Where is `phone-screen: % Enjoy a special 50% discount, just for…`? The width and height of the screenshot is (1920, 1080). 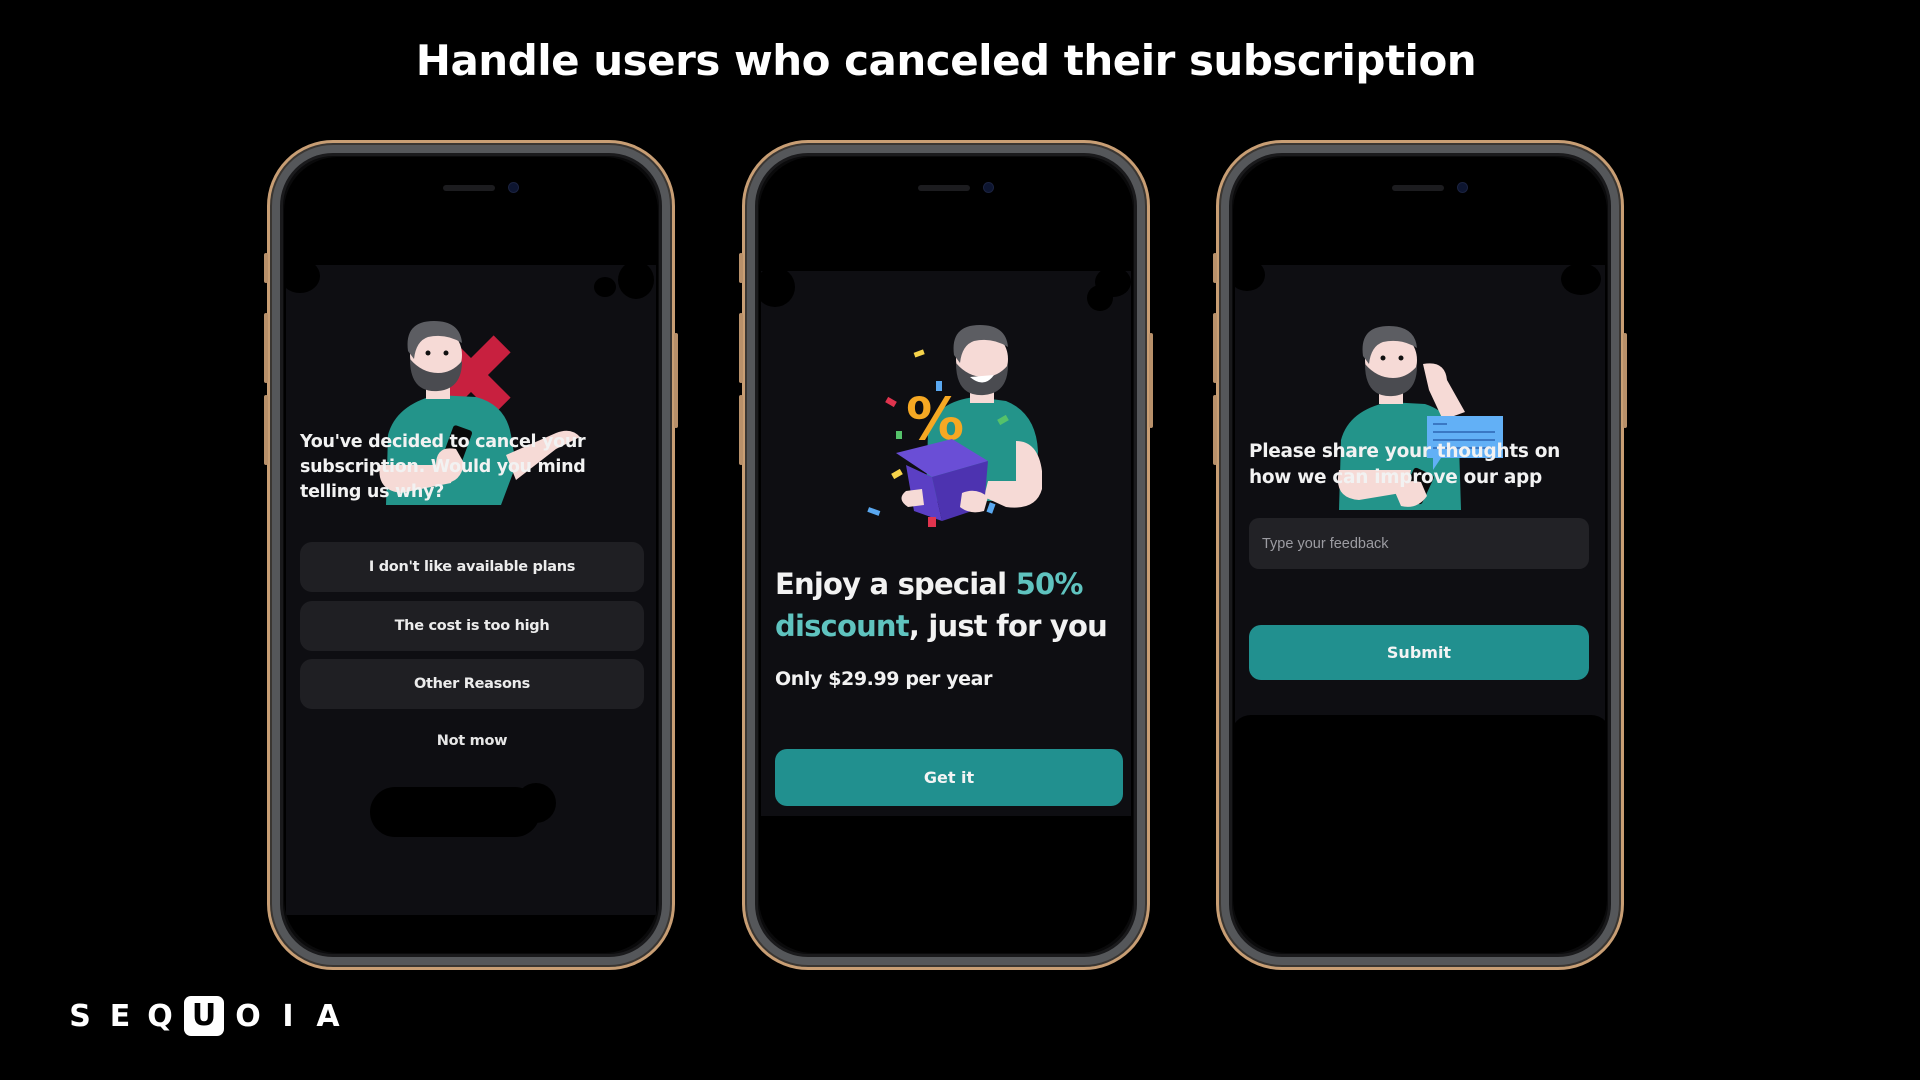
phone-screen: % Enjoy a special 50% discount, just for… is located at coordinates (946, 555).